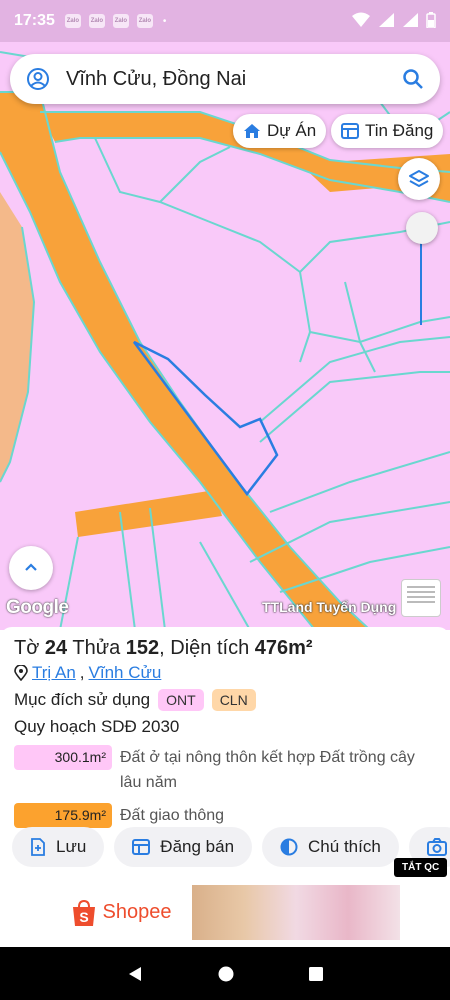 The width and height of the screenshot is (450, 1000). What do you see at coordinates (422, 228) in the screenshot?
I see `opacity-slider-thumb` at bounding box center [422, 228].